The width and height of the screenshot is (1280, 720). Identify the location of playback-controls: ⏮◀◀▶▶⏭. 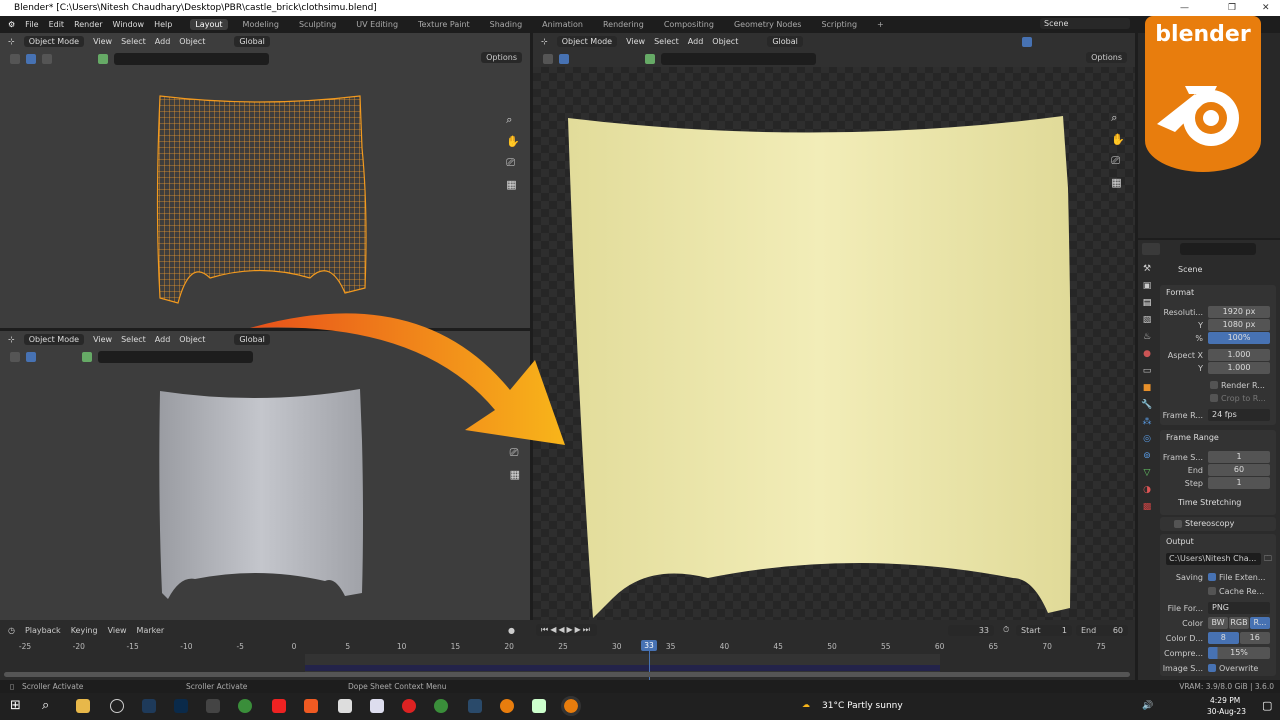
(567, 630).